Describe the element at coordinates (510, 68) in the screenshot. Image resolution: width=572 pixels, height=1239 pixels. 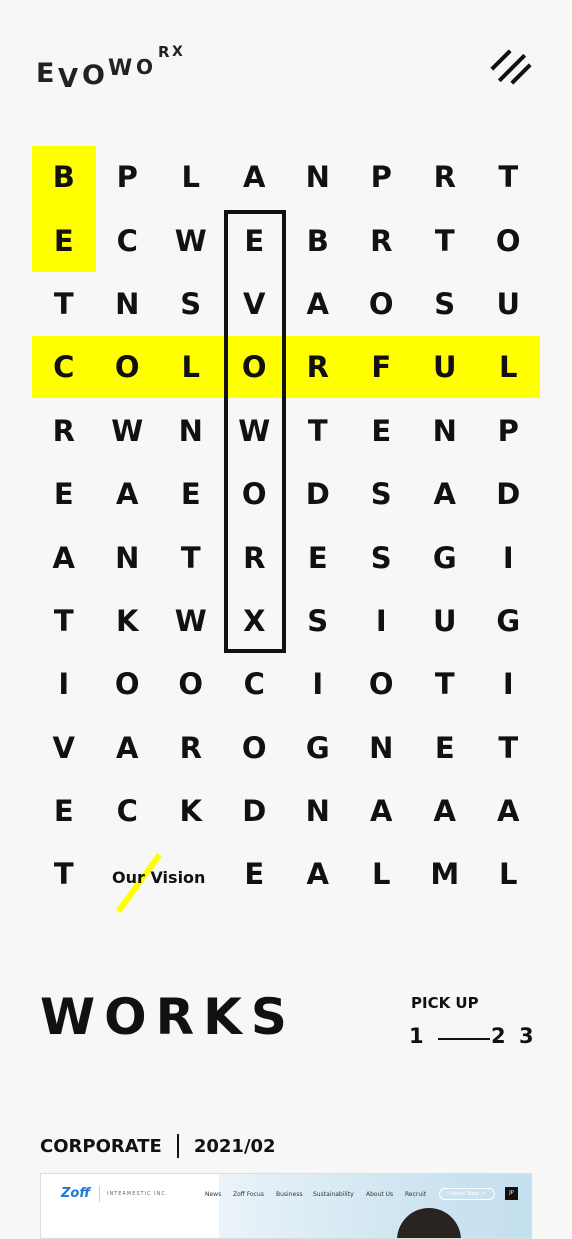
I see `menu-icon` at that location.